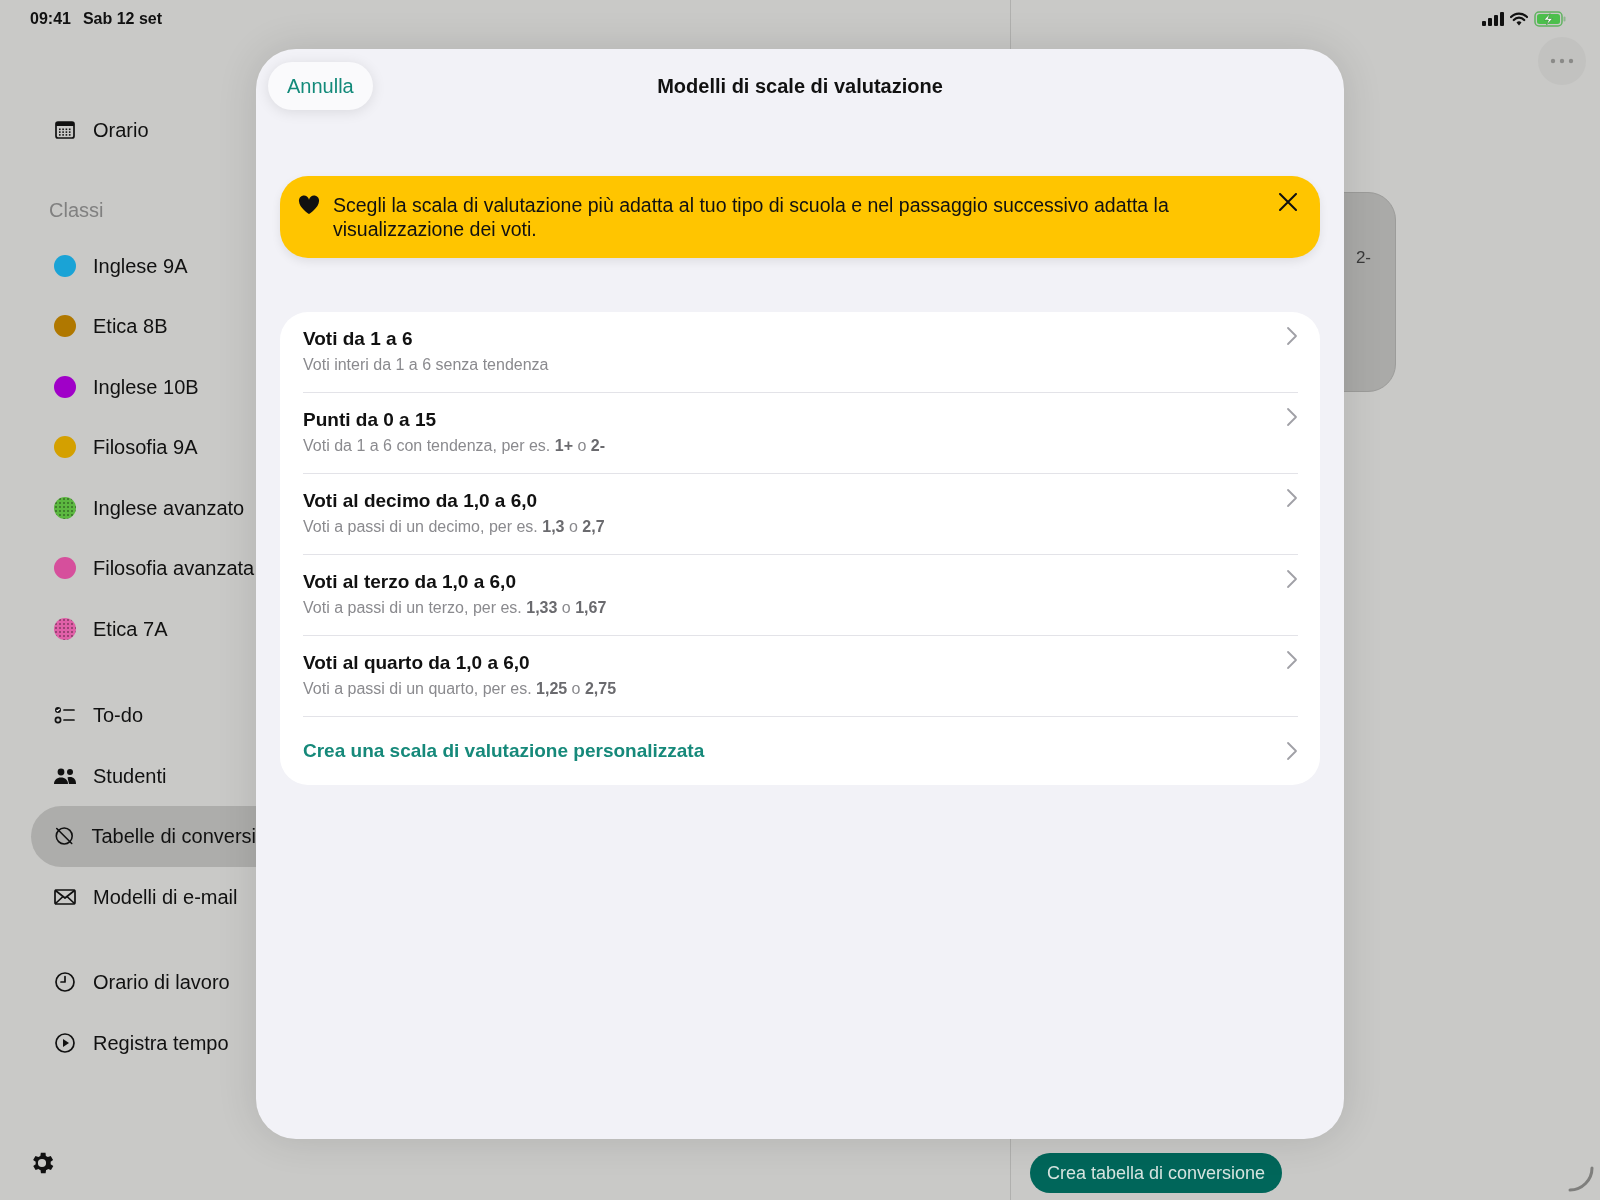  I want to click on create-table-button: Crea tabella di conversione, so click(1156, 1173).